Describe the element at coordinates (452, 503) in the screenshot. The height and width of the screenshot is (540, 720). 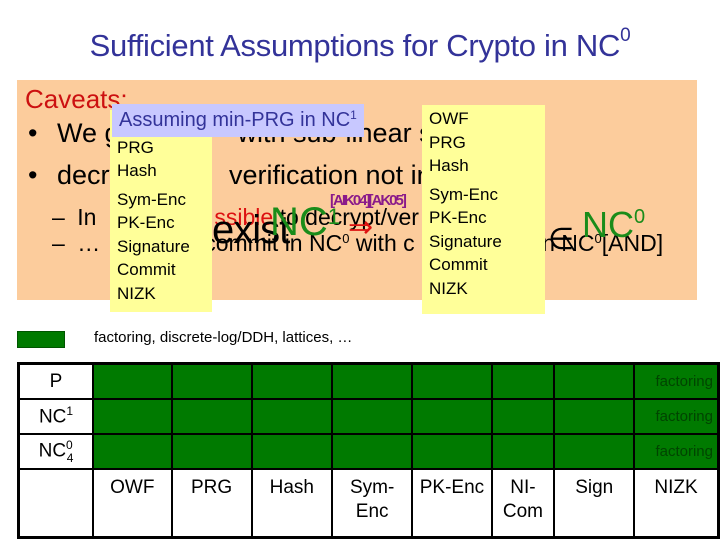
I see `column-header: PK-Enc` at that location.